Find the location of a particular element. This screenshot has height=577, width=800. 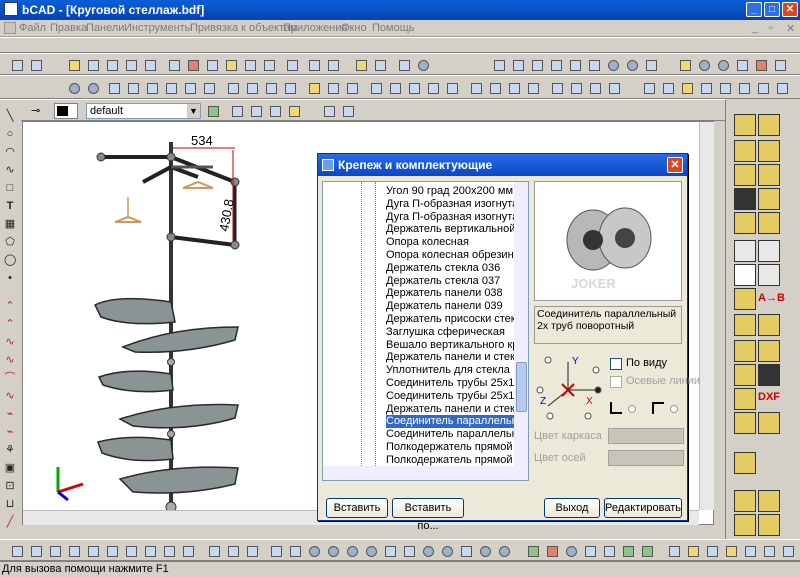

snap-center-icon is located at coordinates (422, 64).